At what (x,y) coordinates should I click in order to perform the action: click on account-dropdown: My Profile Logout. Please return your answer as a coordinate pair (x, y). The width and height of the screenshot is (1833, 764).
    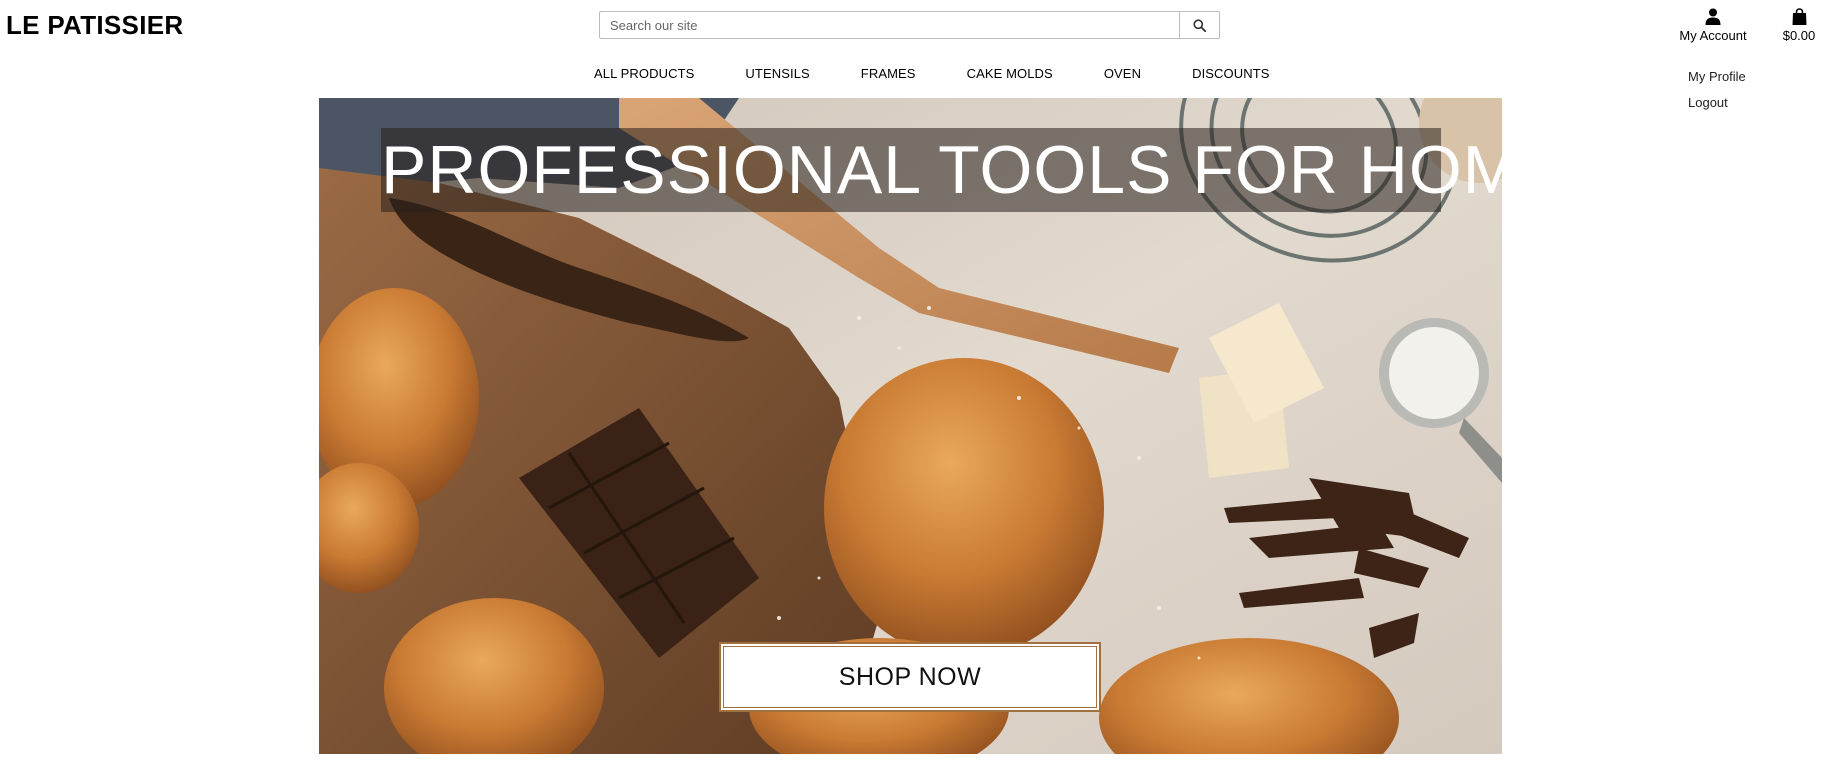
    Looking at the image, I should click on (1717, 90).